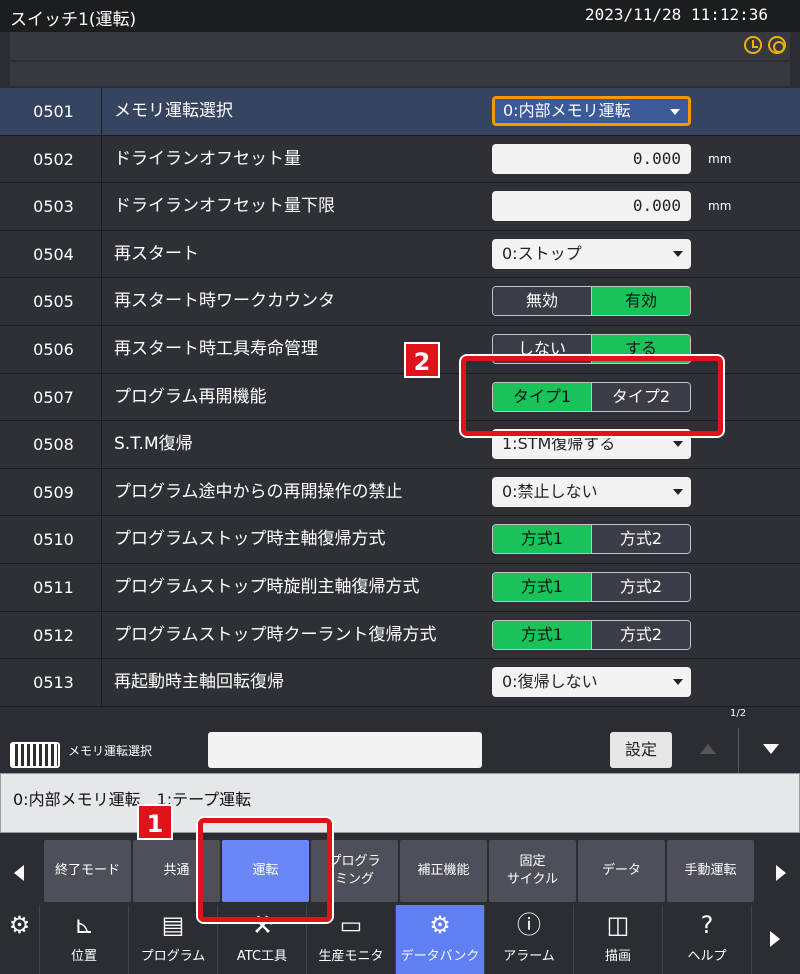 Image resolution: width=800 pixels, height=974 pixels. What do you see at coordinates (621, 871) in the screenshot?
I see `menu-data: データ` at bounding box center [621, 871].